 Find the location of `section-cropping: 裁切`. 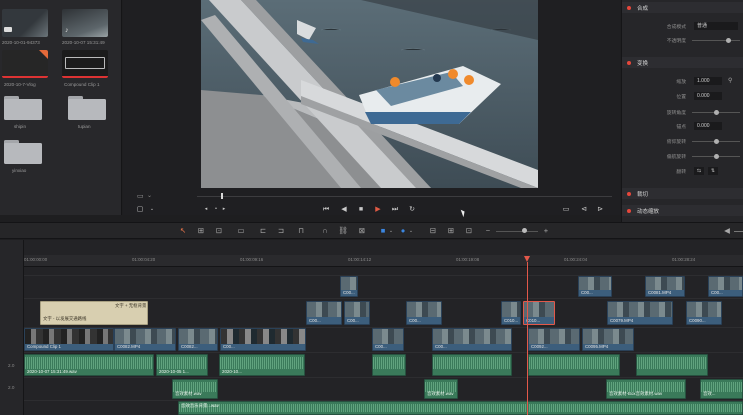

section-cropping: 裁切 is located at coordinates (682, 193).